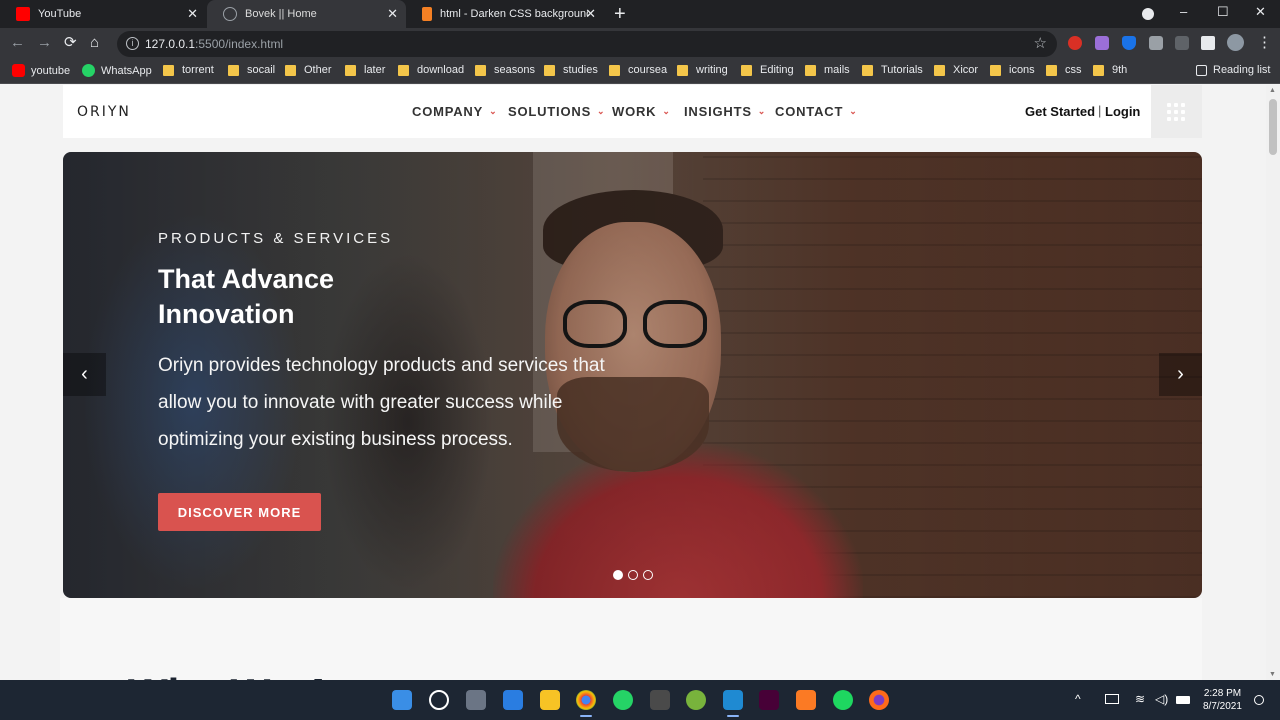 Image resolution: width=1280 pixels, height=720 pixels. Describe the element at coordinates (623, 700) in the screenshot. I see `whatsapp-icon` at that location.